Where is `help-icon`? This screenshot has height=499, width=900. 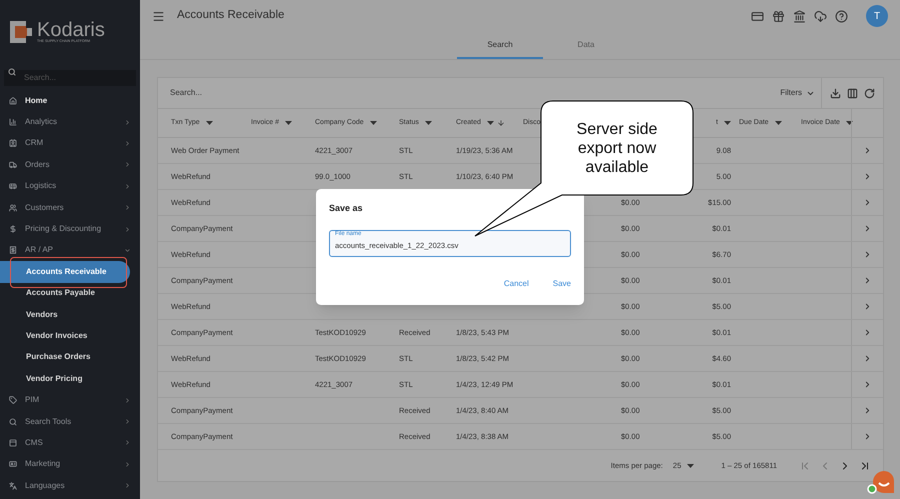
help-icon is located at coordinates (841, 16).